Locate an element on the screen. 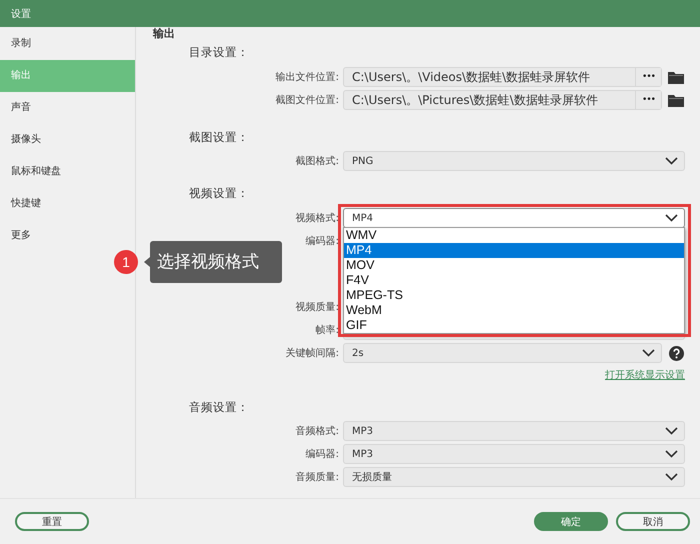  cancel-button: 取消 is located at coordinates (653, 521).